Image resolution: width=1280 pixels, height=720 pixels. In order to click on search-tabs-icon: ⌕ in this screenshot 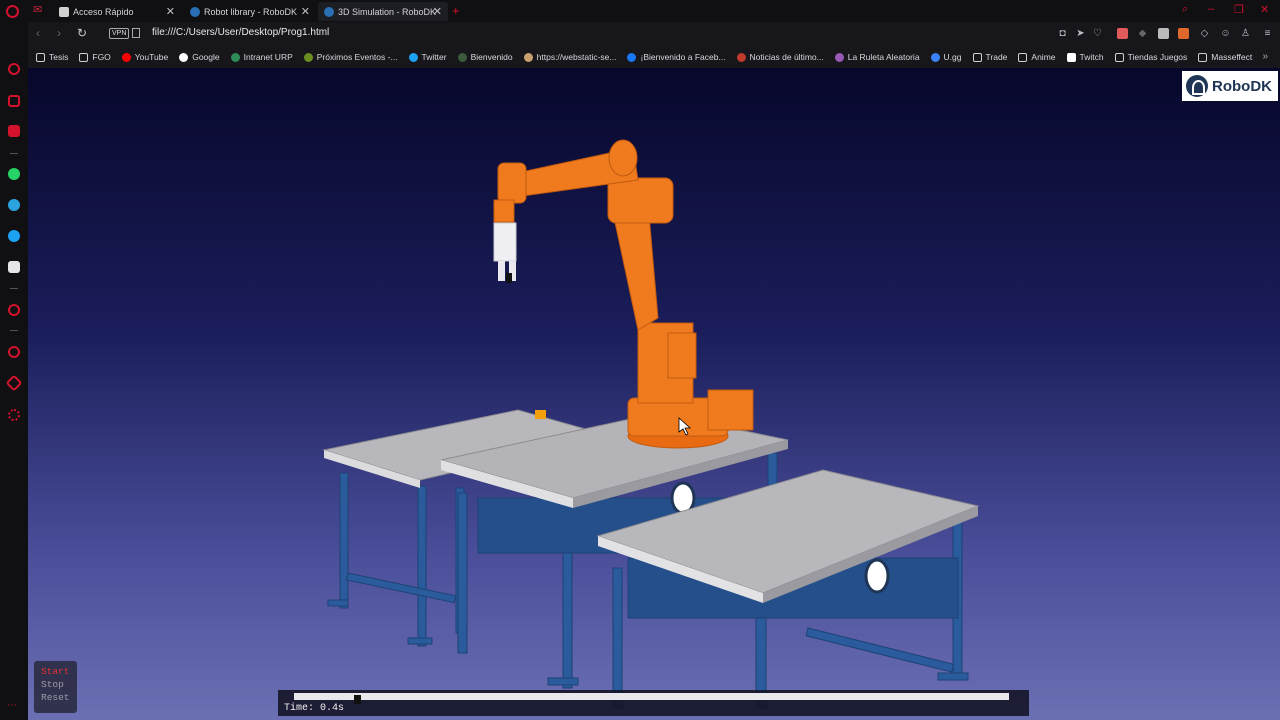, I will do `click(1185, 9)`.